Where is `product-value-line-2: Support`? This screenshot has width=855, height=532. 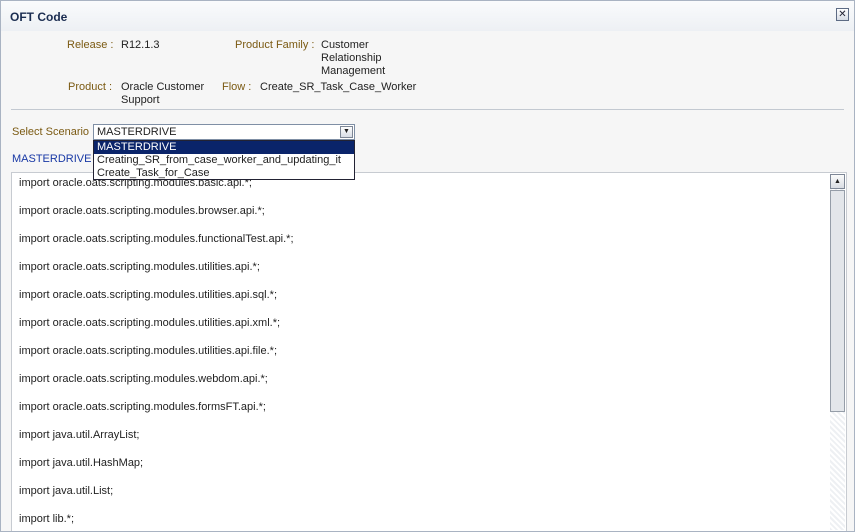
product-value-line-2: Support is located at coordinates (140, 100).